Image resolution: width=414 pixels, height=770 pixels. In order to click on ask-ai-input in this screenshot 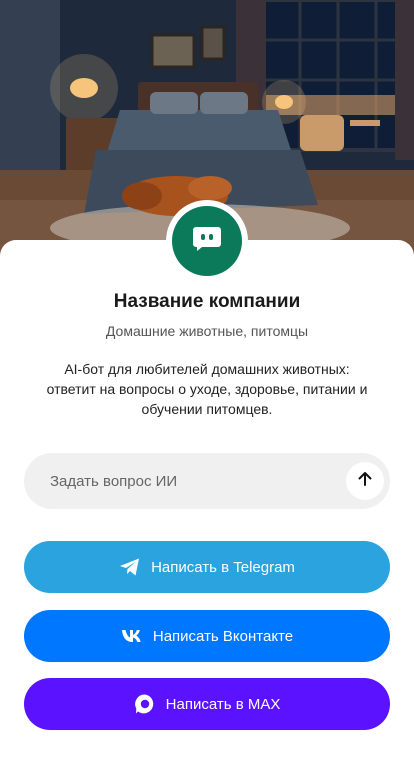, I will do `click(197, 481)`.